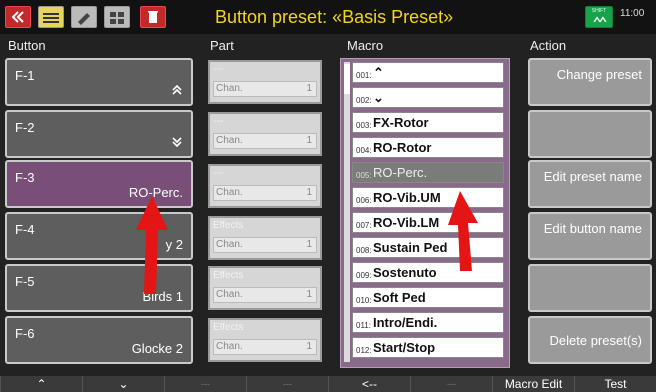  I want to click on macro-scroll-thumb, so click(347, 79).